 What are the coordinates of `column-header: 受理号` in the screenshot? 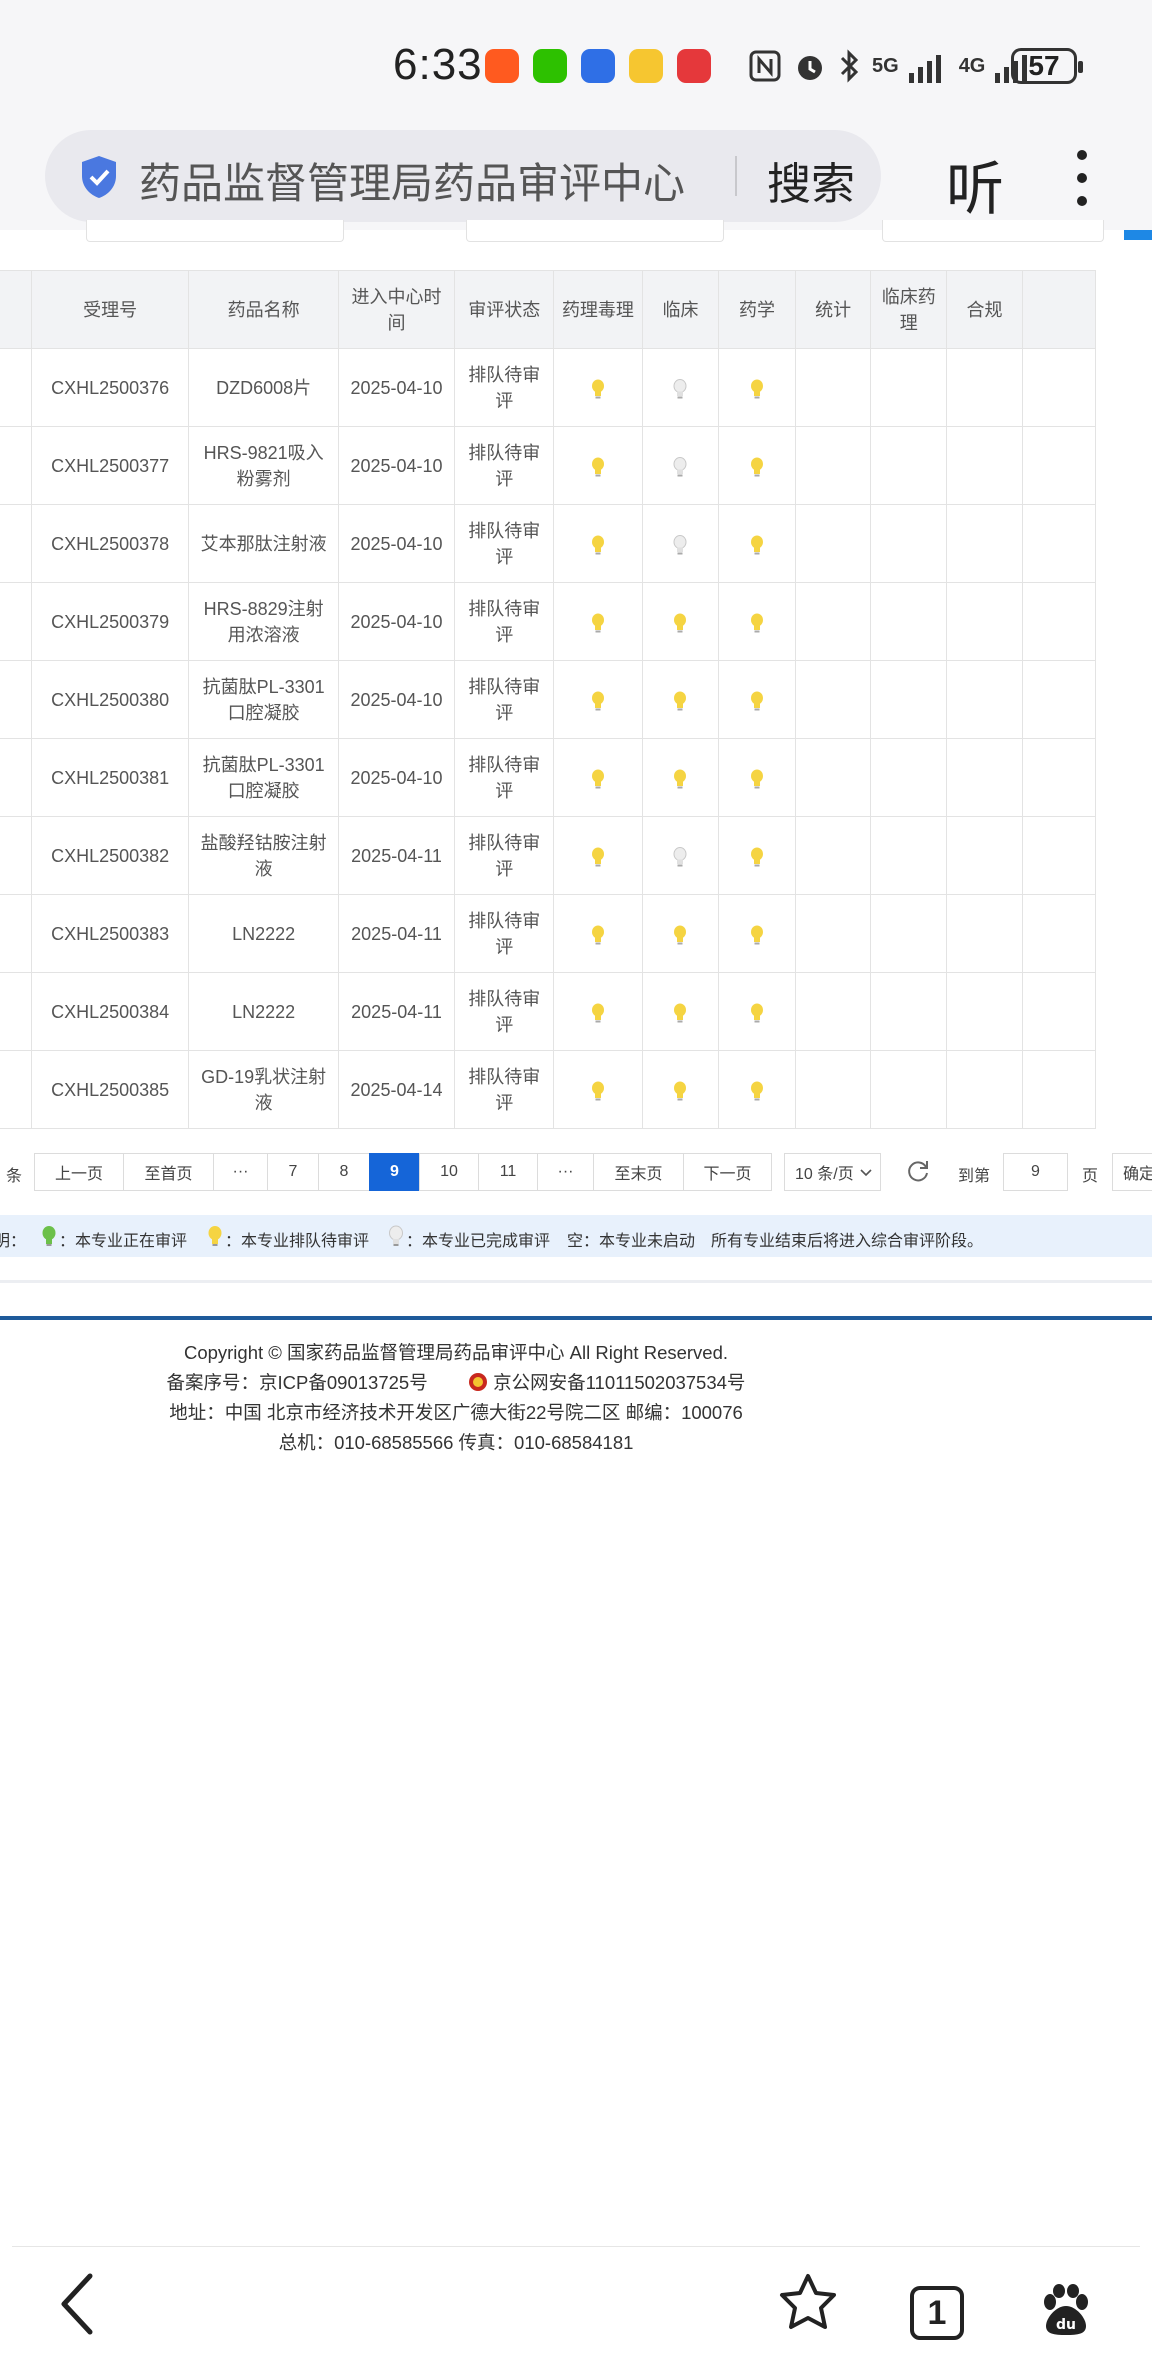 It's located at (110, 309).